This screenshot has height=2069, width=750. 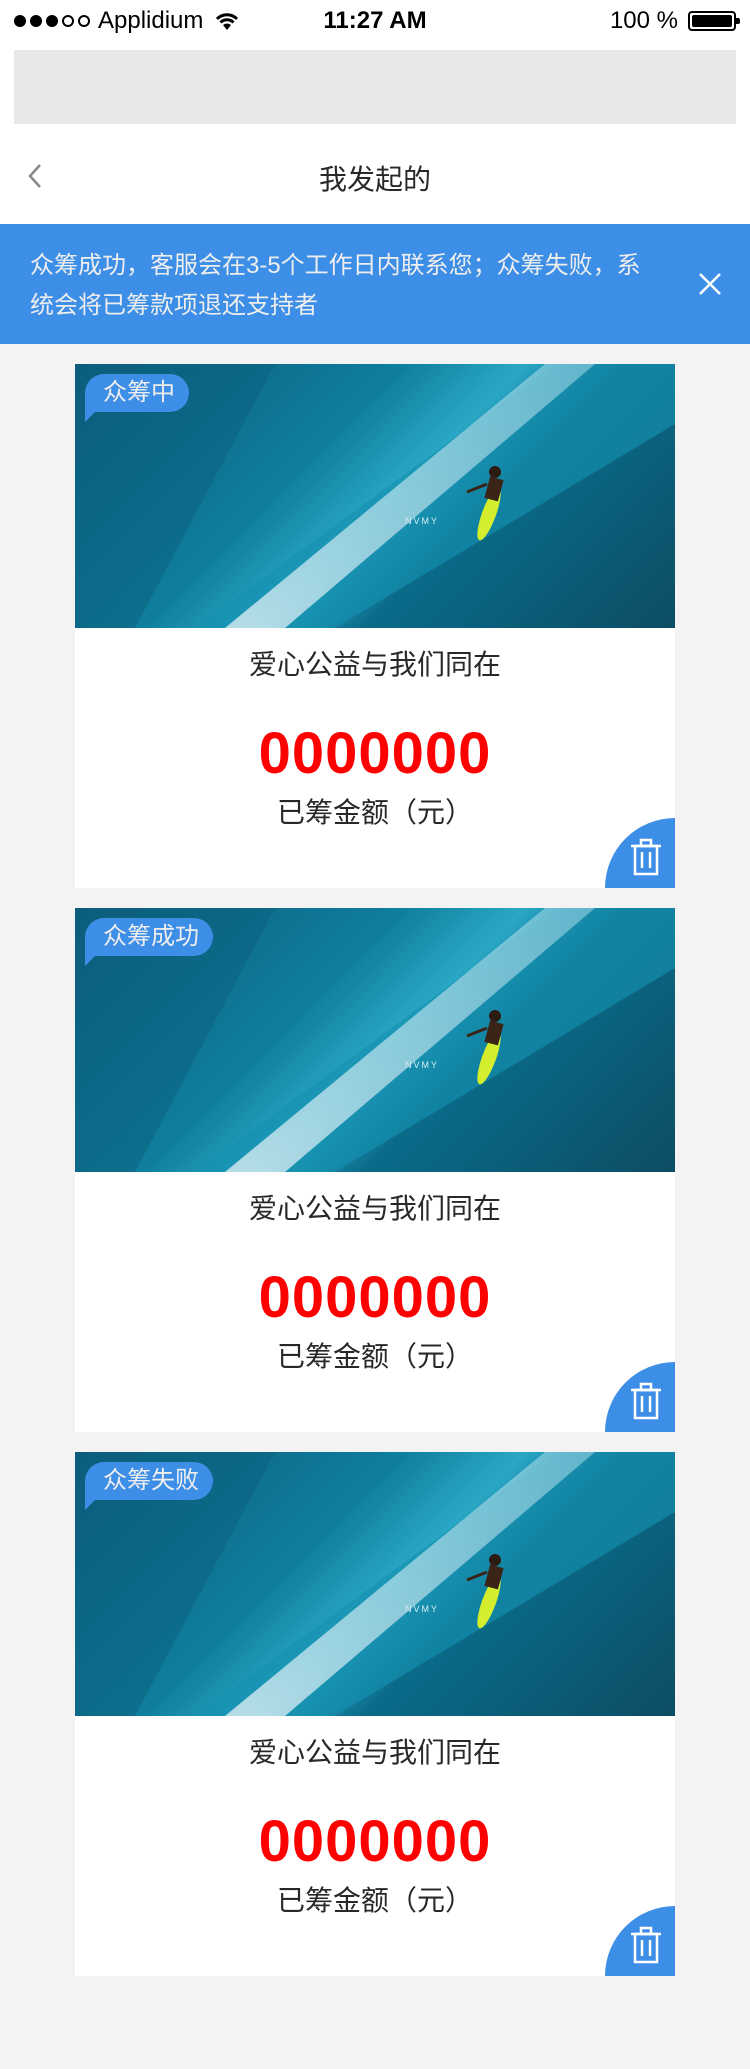 What do you see at coordinates (714, 21) in the screenshot?
I see `battery-icon` at bounding box center [714, 21].